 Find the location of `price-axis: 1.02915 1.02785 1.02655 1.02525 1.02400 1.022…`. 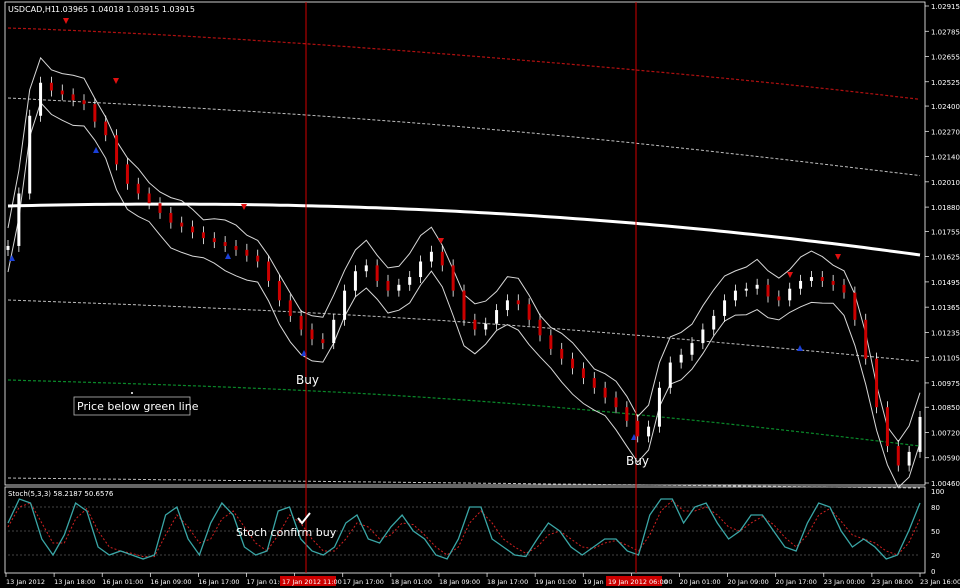

price-axis: 1.02915 1.02785 1.02655 1.02525 1.02400 1.022… is located at coordinates (942, 245).